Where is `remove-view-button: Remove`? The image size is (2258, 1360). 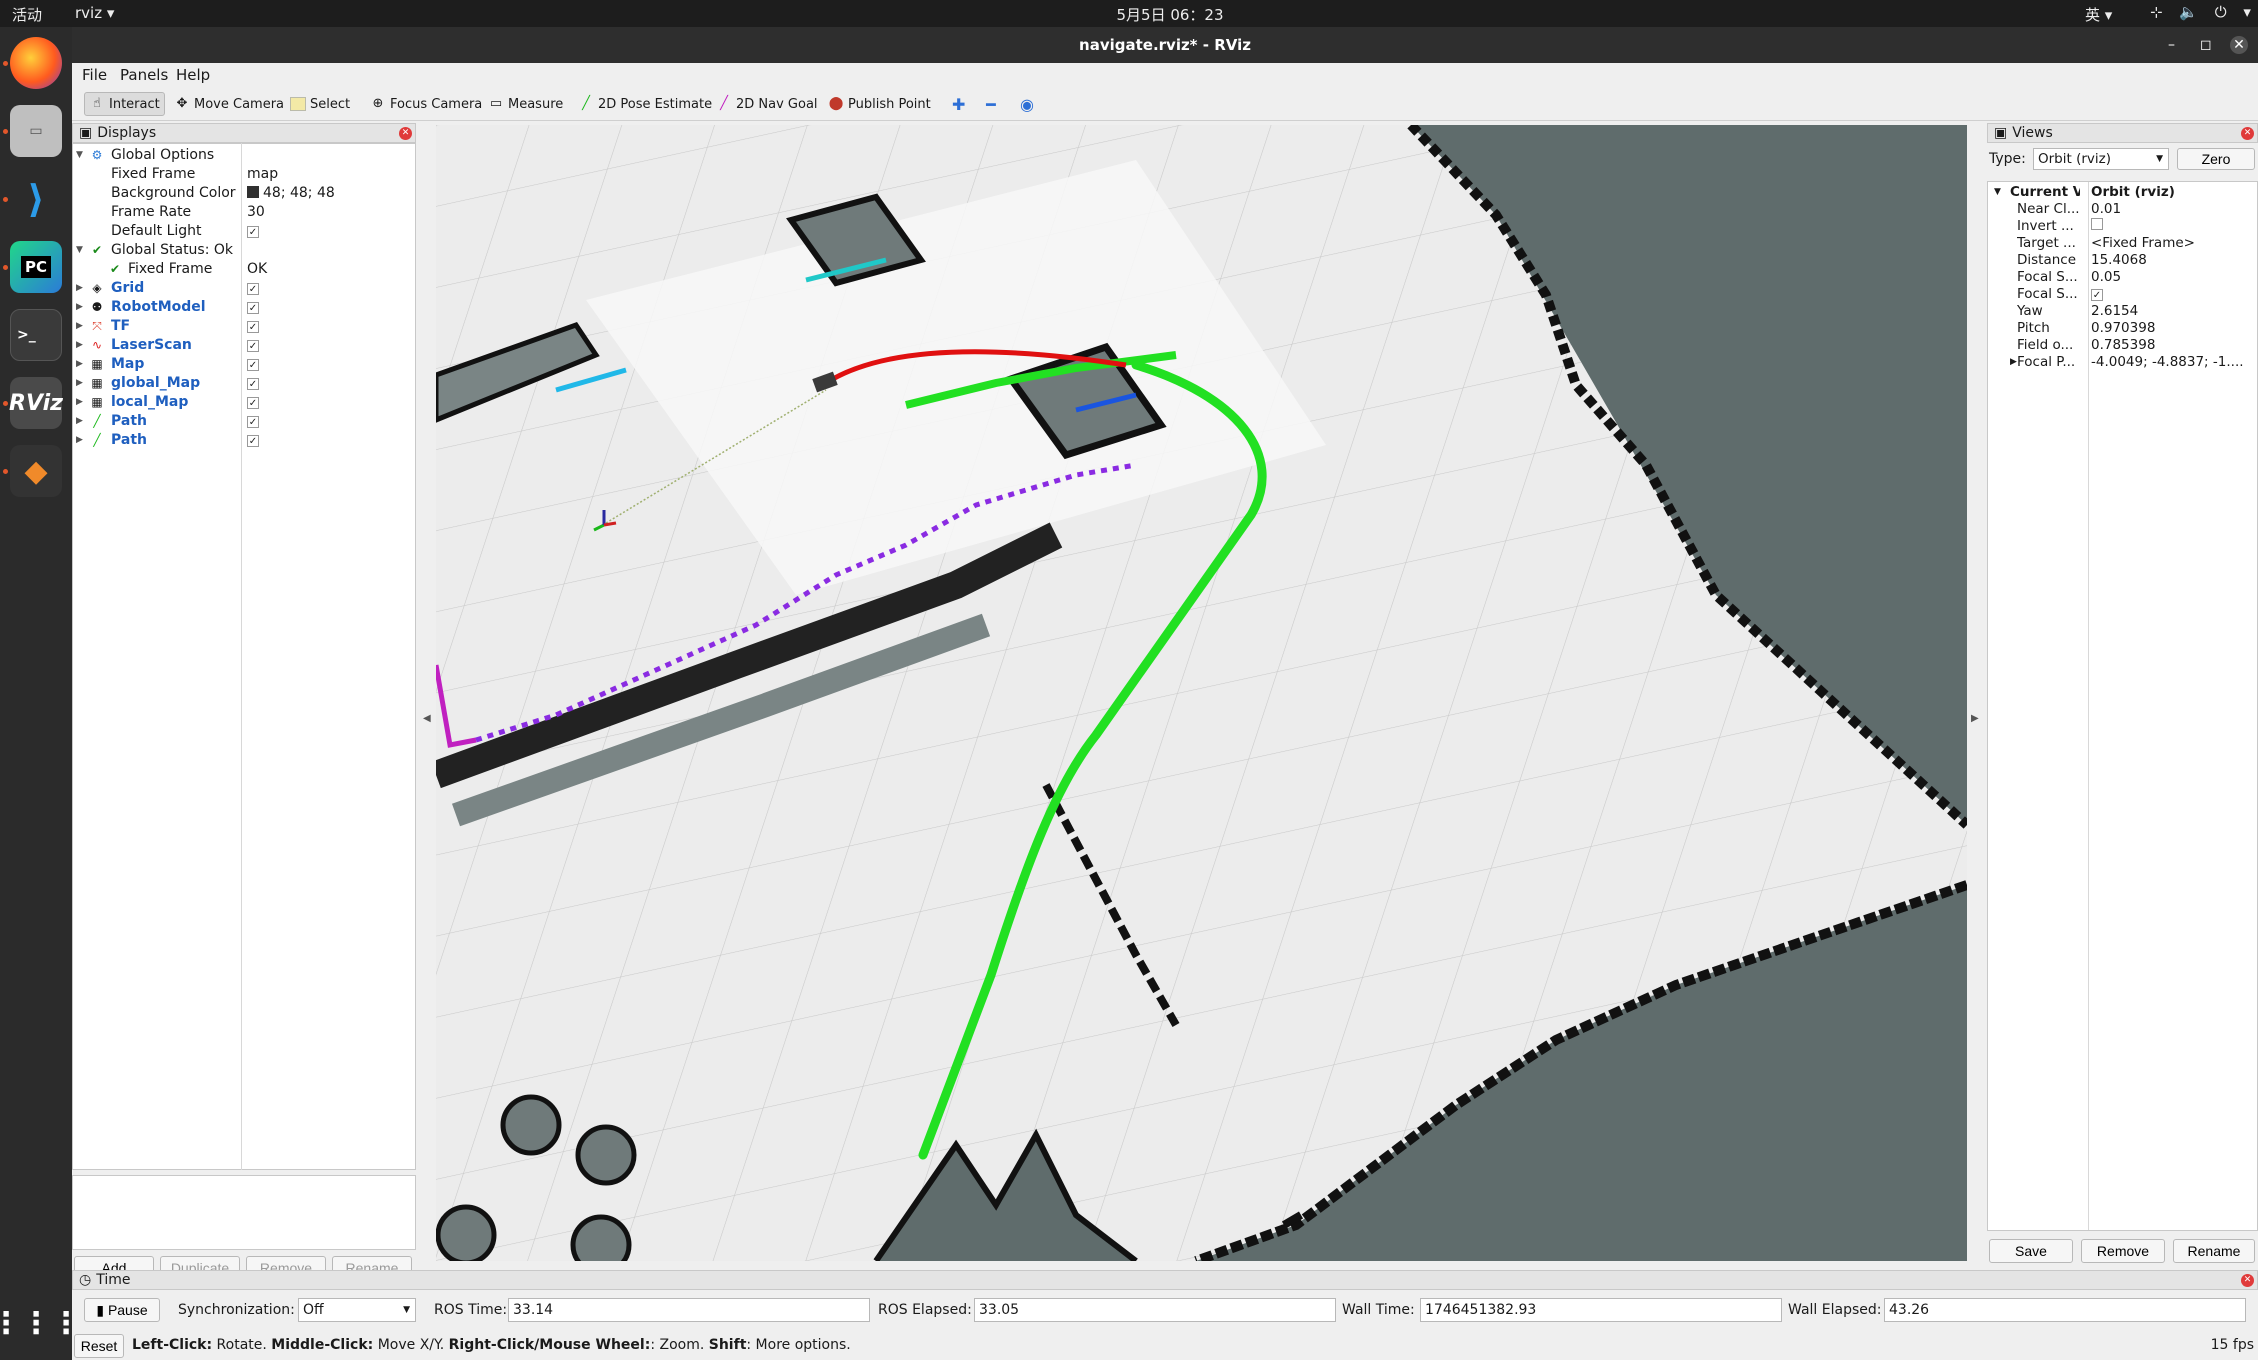
remove-view-button: Remove is located at coordinates (2123, 1251).